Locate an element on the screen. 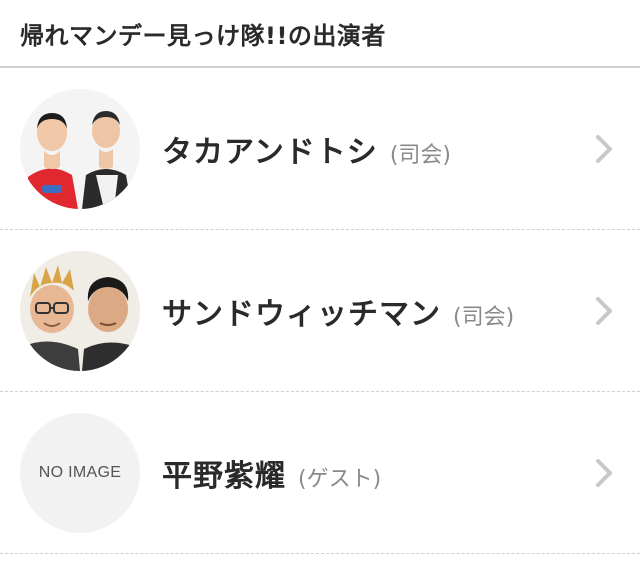  avatar-taka-and-toshi is located at coordinates (80, 148).